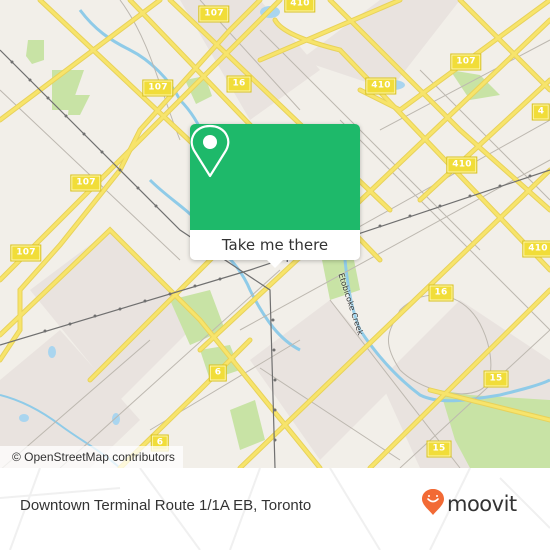 The image size is (550, 550). Describe the element at coordinates (482, 504) in the screenshot. I see `moovit-logo-text: moovit` at that location.